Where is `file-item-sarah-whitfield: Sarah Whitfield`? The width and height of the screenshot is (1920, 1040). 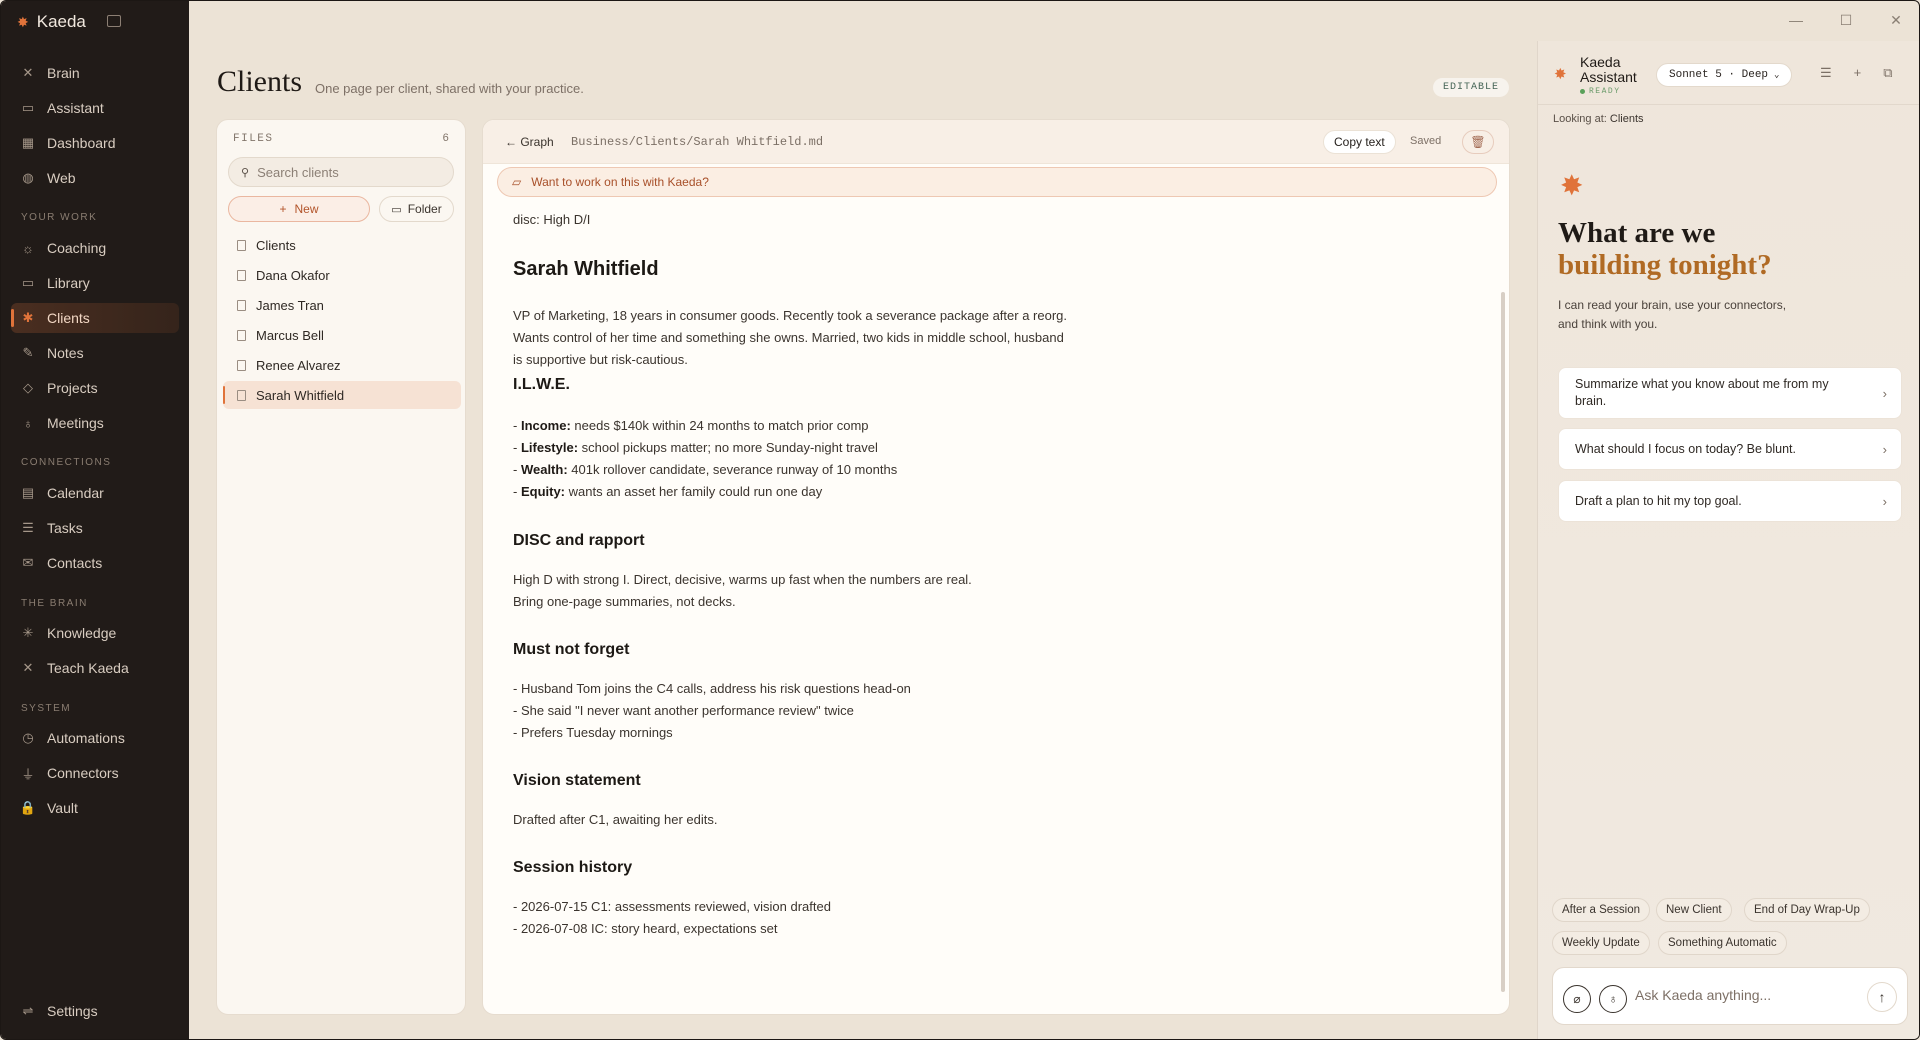
file-item-sarah-whitfield: Sarah Whitfield is located at coordinates (342, 395).